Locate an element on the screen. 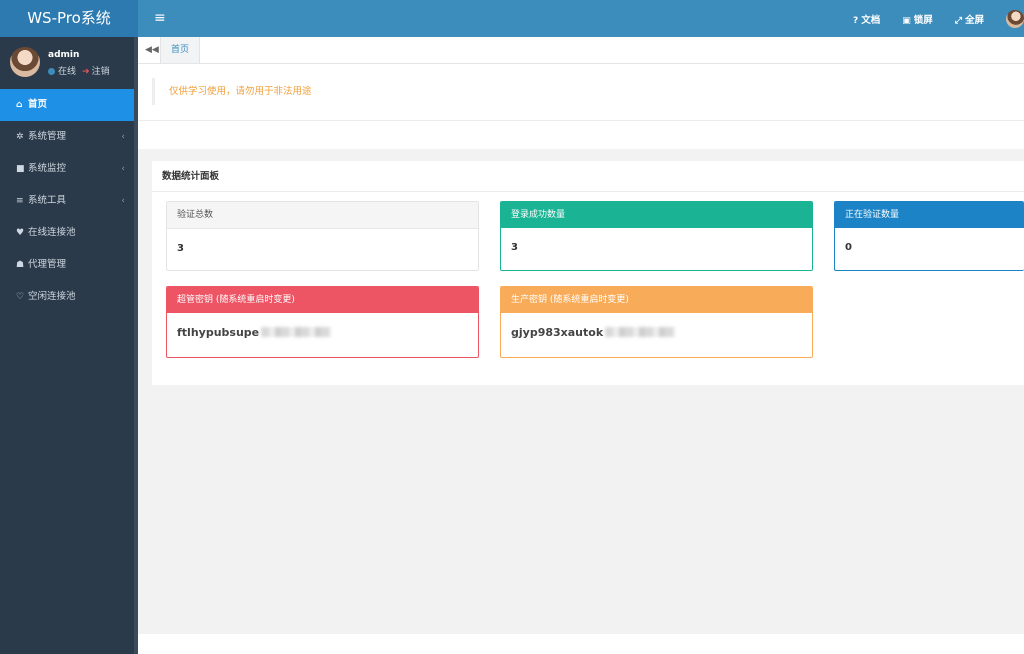 This screenshot has width=1024, height=654. card-value: gjyp983xautok is located at coordinates (656, 334).